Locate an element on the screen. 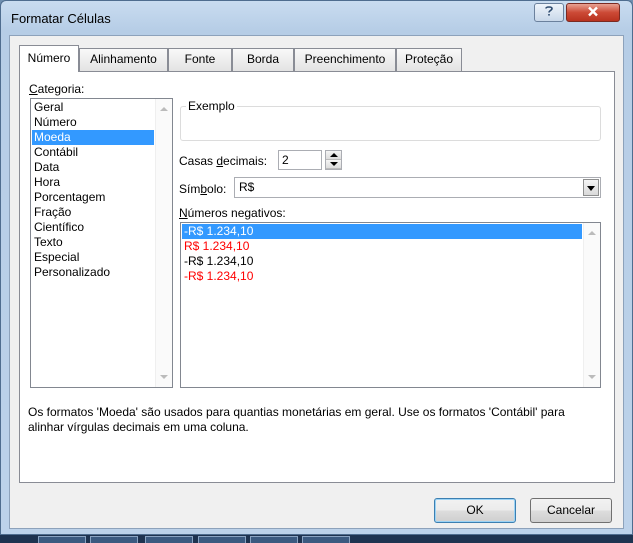 The image size is (633, 543). taskbar is located at coordinates (316, 539).